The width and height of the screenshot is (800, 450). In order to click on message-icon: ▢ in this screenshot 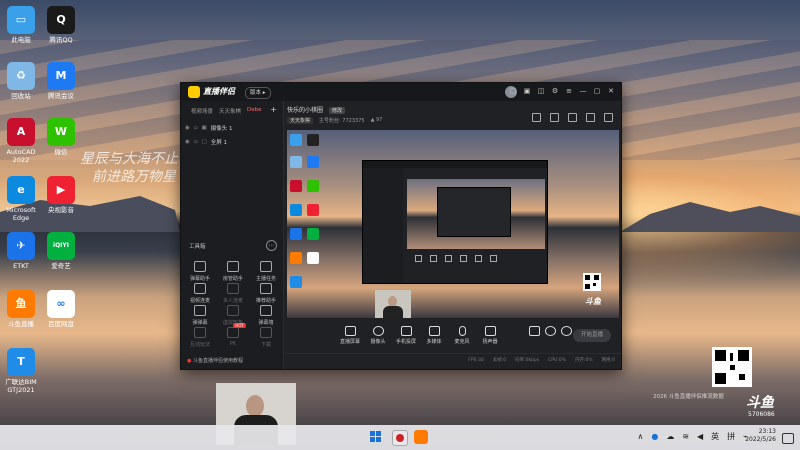, I will do `click(513, 91)`.